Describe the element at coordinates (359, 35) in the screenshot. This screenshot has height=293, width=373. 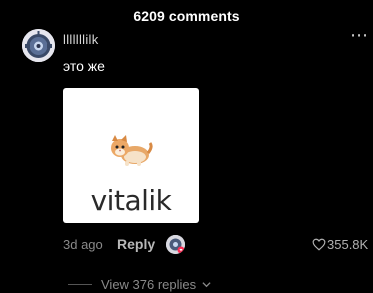
I see `more-options-icon: ⋯` at that location.